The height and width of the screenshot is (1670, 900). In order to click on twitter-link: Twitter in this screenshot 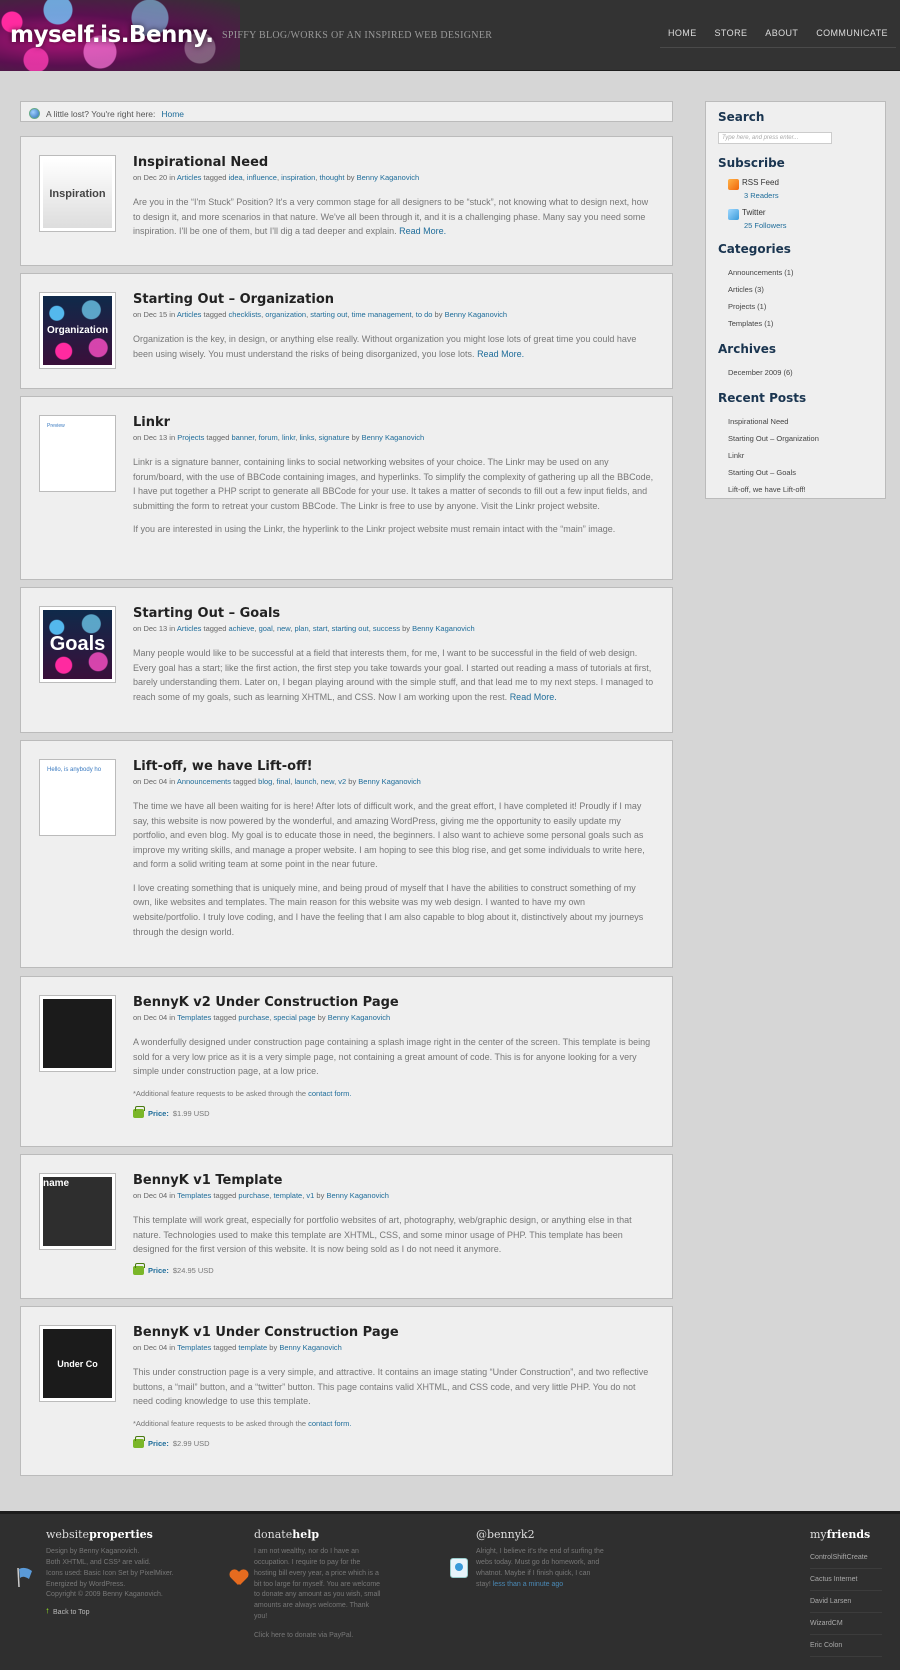, I will do `click(800, 214)`.